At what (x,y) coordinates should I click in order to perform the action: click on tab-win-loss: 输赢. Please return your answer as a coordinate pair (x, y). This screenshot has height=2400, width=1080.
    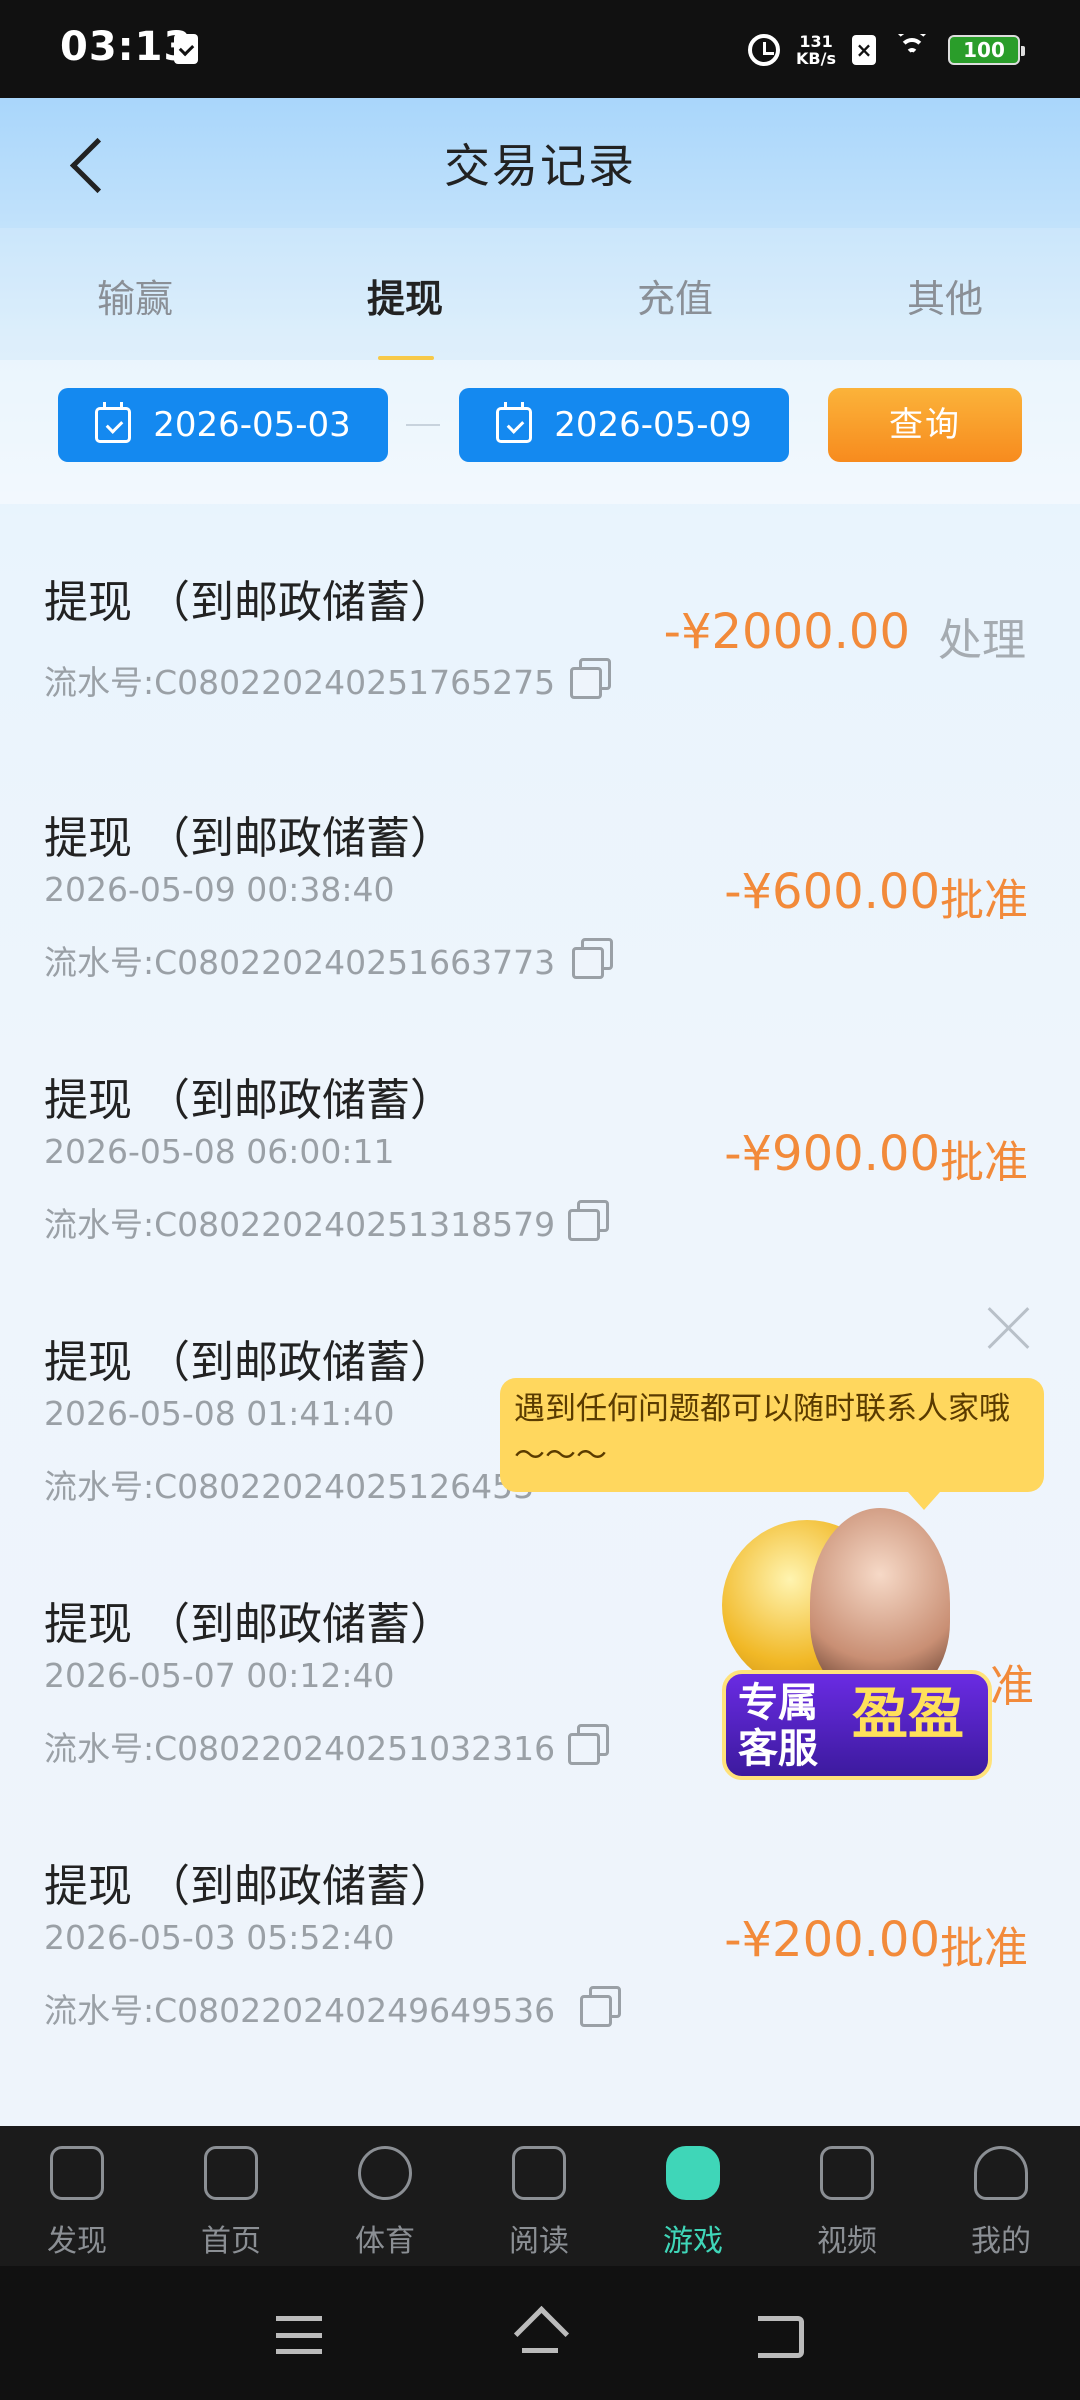
    Looking at the image, I should click on (135, 295).